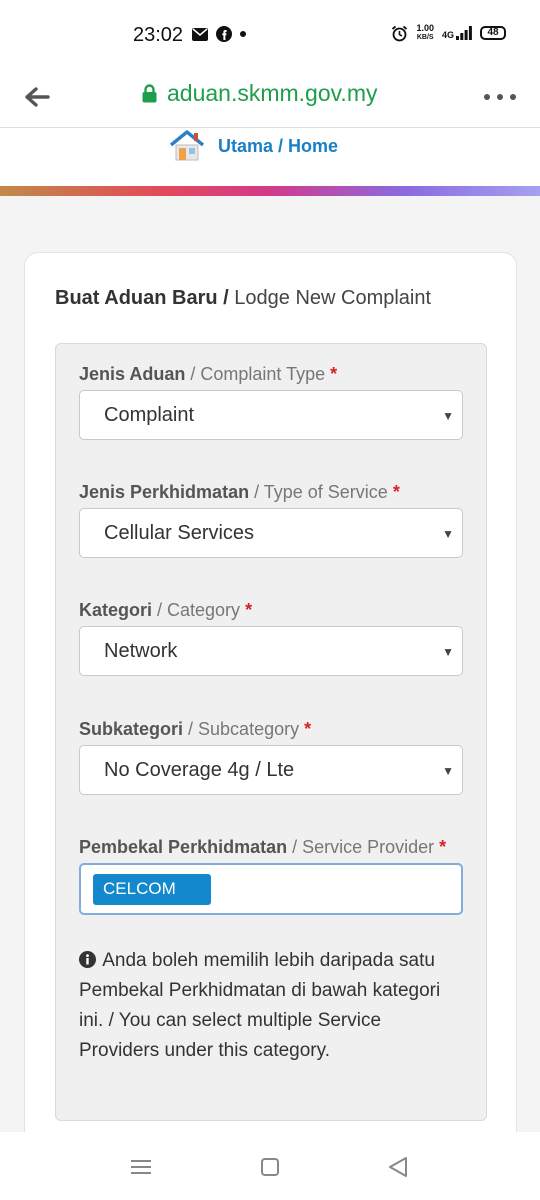 This screenshot has width=540, height=1200. Describe the element at coordinates (271, 770) in the screenshot. I see `subcategory-select: No Coverage 4g / Lte ▼` at that location.